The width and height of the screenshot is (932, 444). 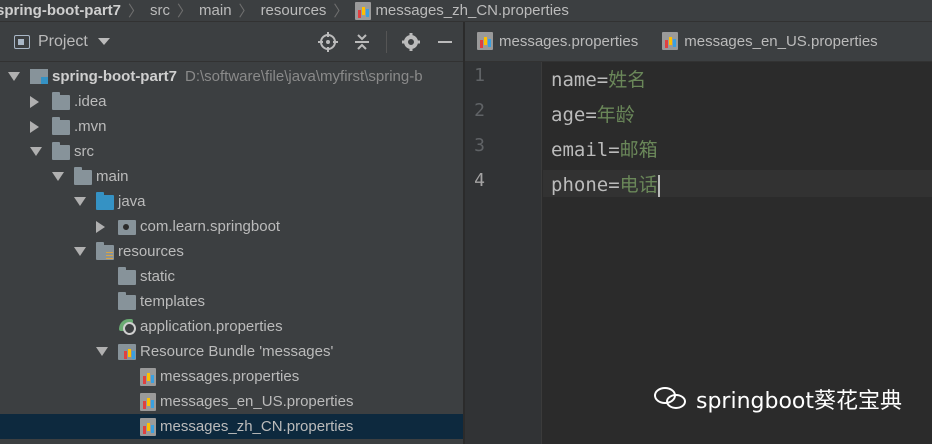 I want to click on breadcrumb-item-project: spring-boot-part7, so click(x=62, y=10).